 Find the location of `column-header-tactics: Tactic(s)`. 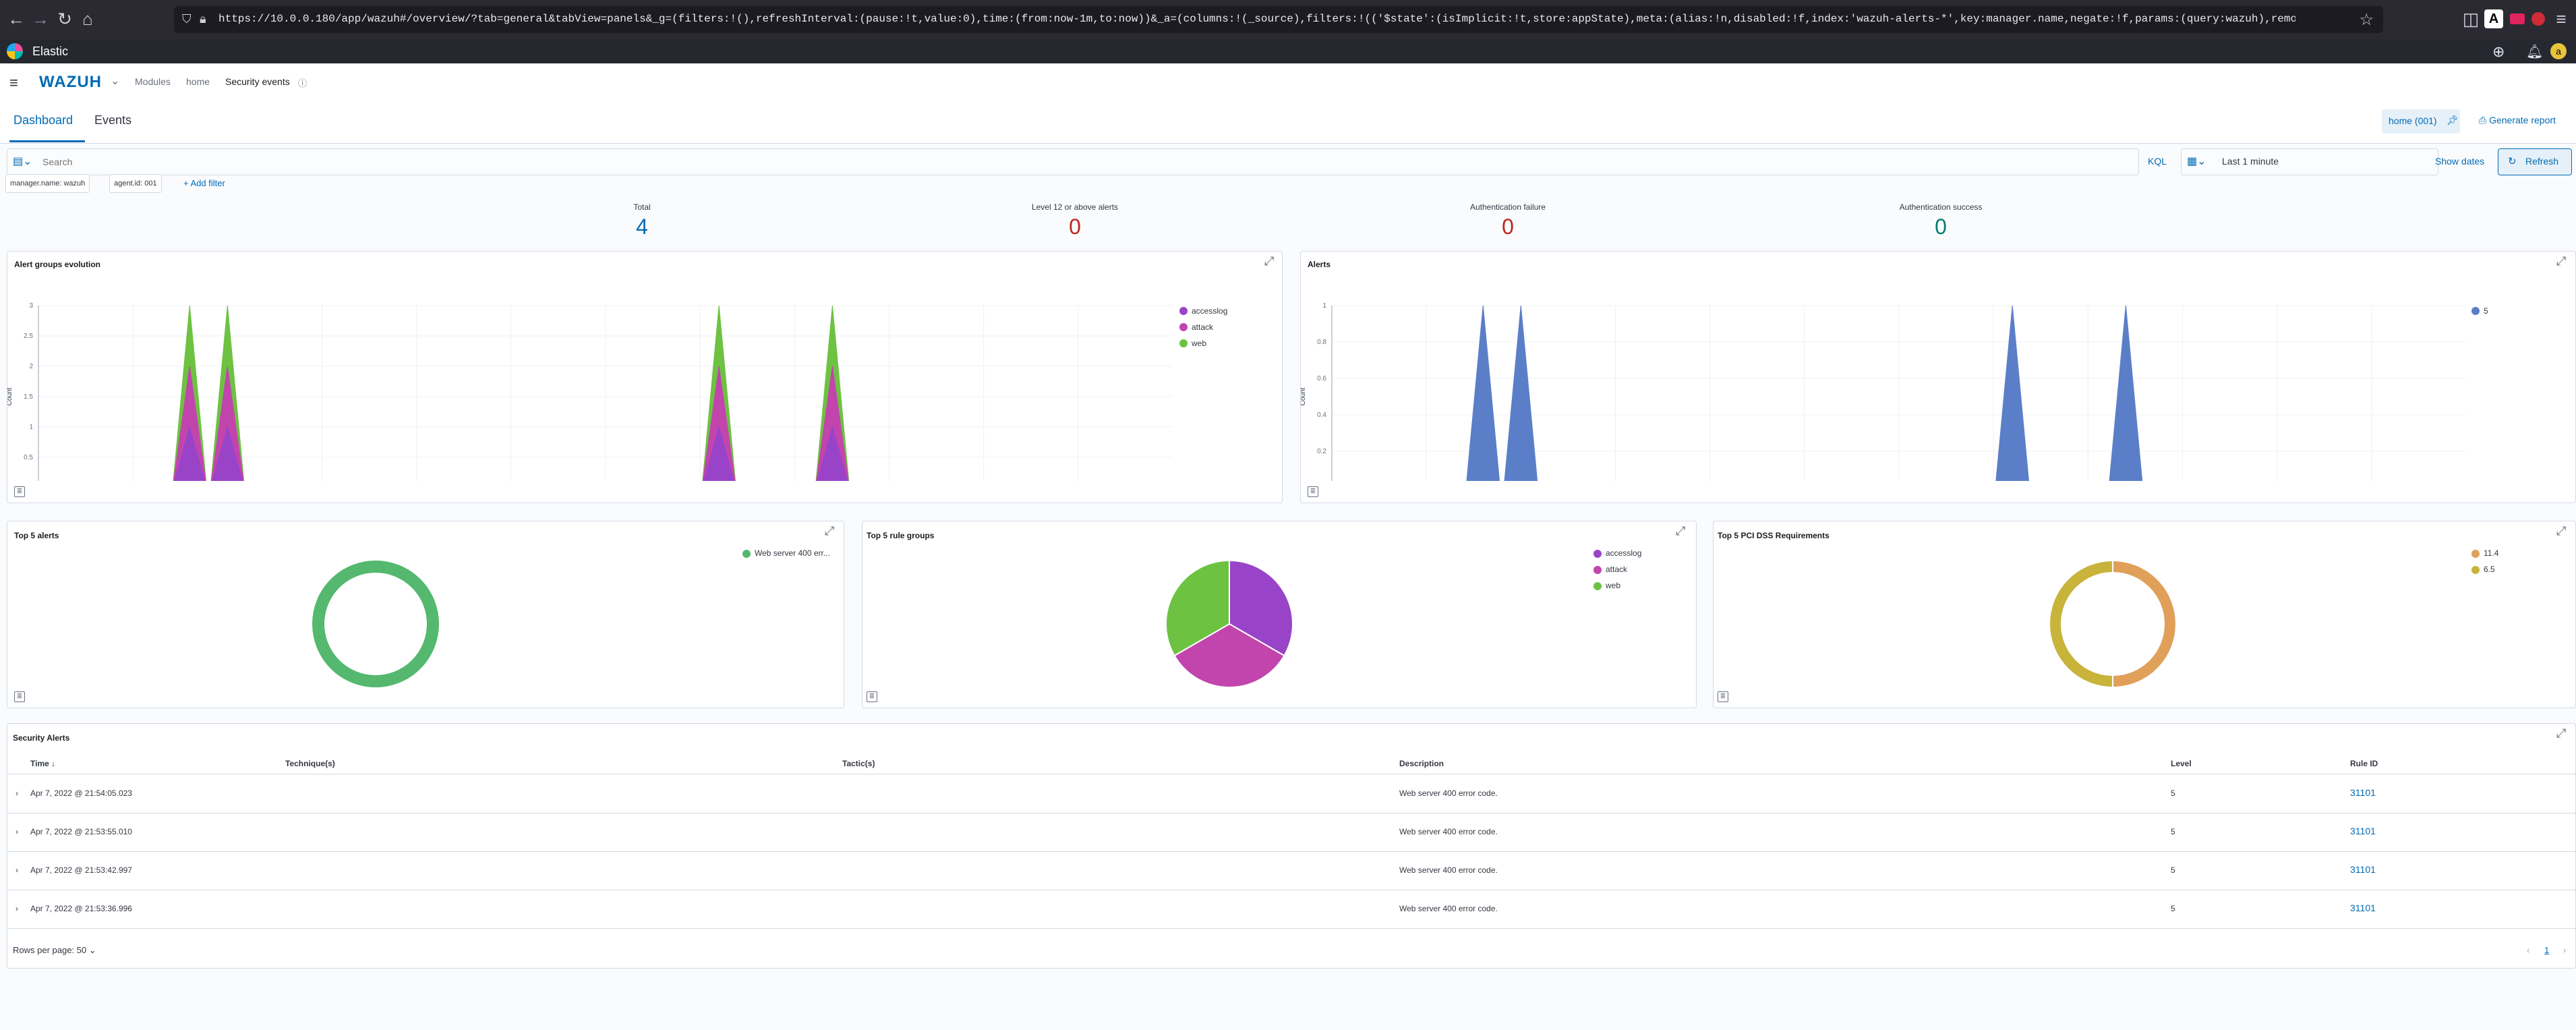

column-header-tactics: Tactic(s) is located at coordinates (858, 764).